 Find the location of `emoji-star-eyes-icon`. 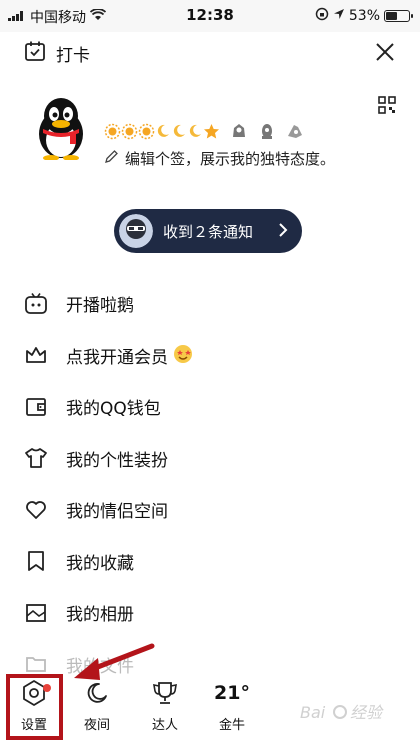

emoji-star-eyes-icon is located at coordinates (183, 355).